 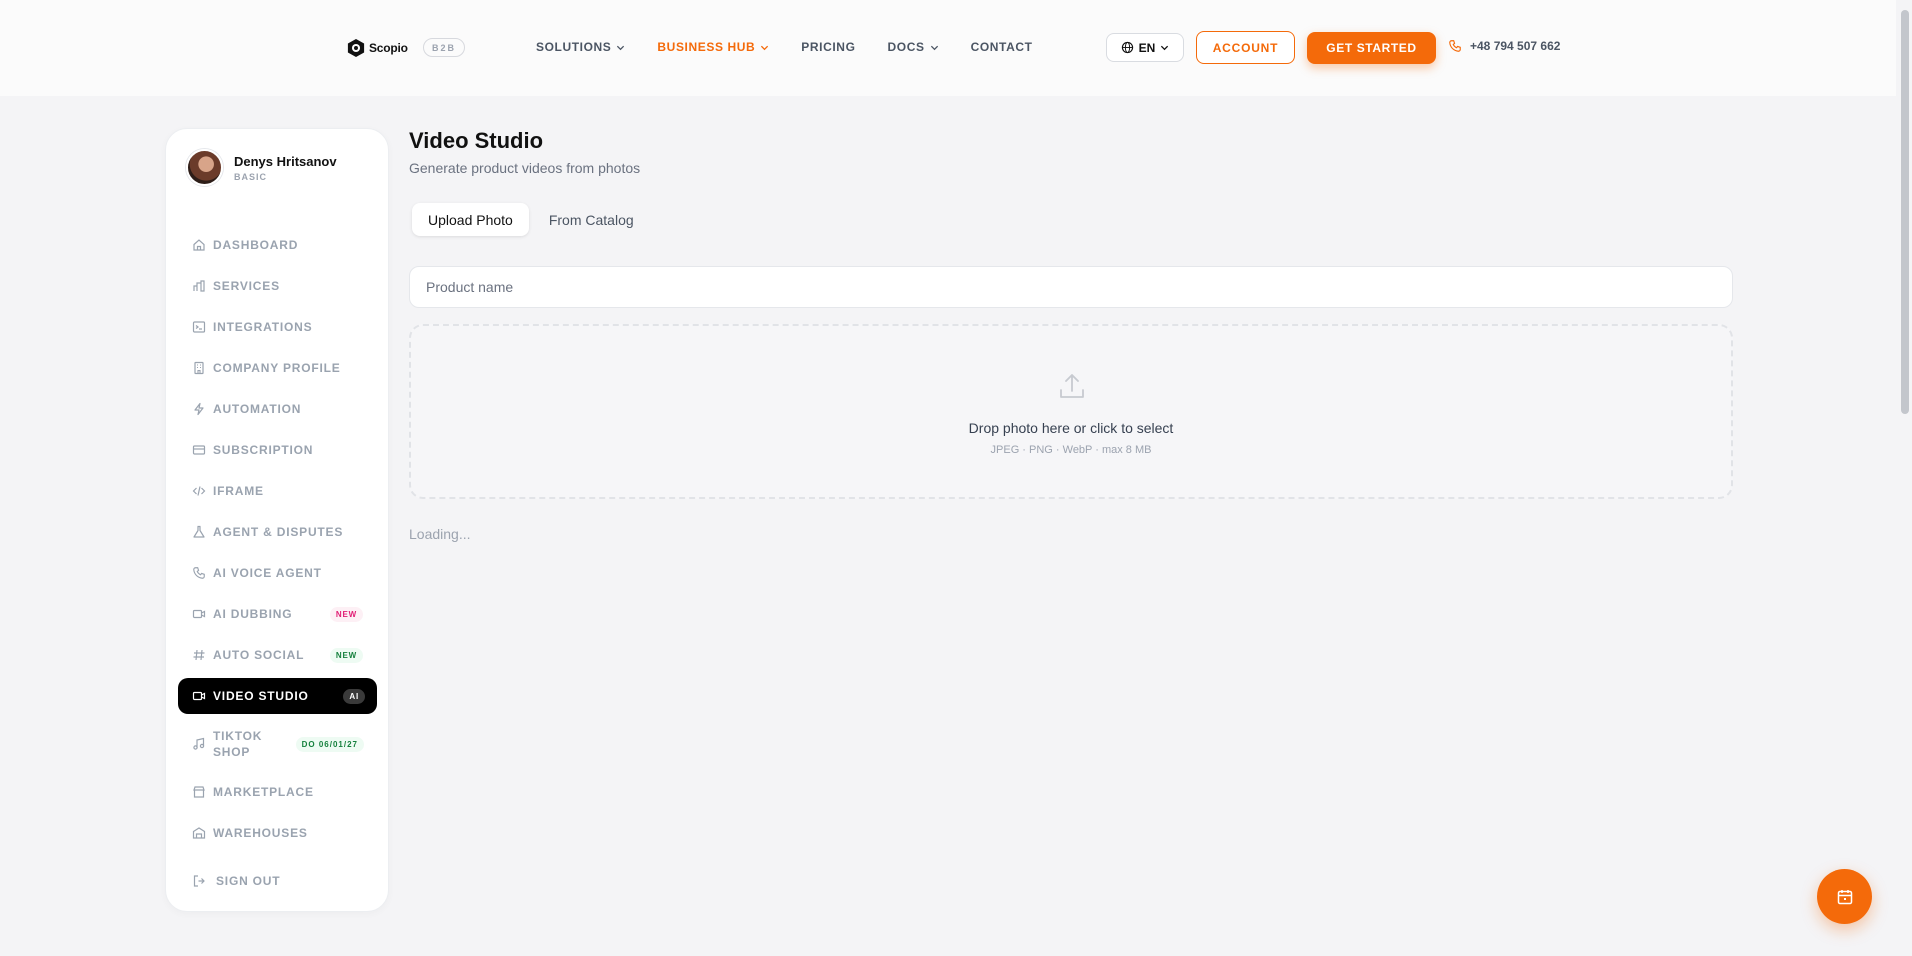 I want to click on sidebar-item-label: AI VOICE AGENT, so click(x=267, y=573).